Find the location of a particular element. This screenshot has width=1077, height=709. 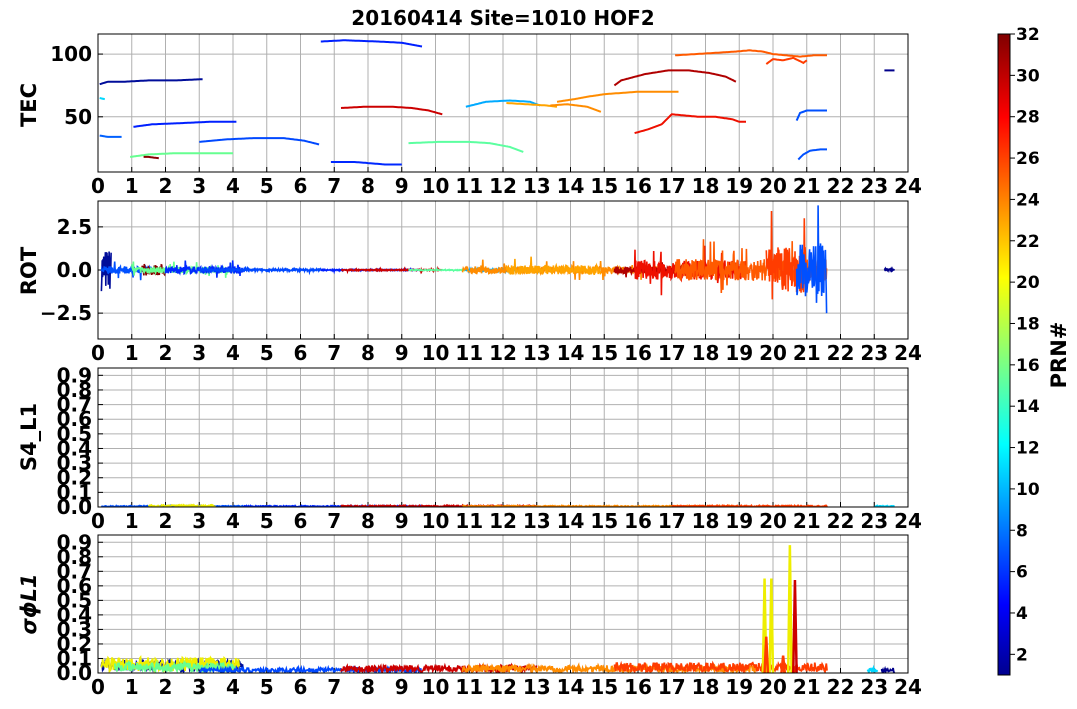

colorbar-tick-label: 20 is located at coordinates (1028, 283).